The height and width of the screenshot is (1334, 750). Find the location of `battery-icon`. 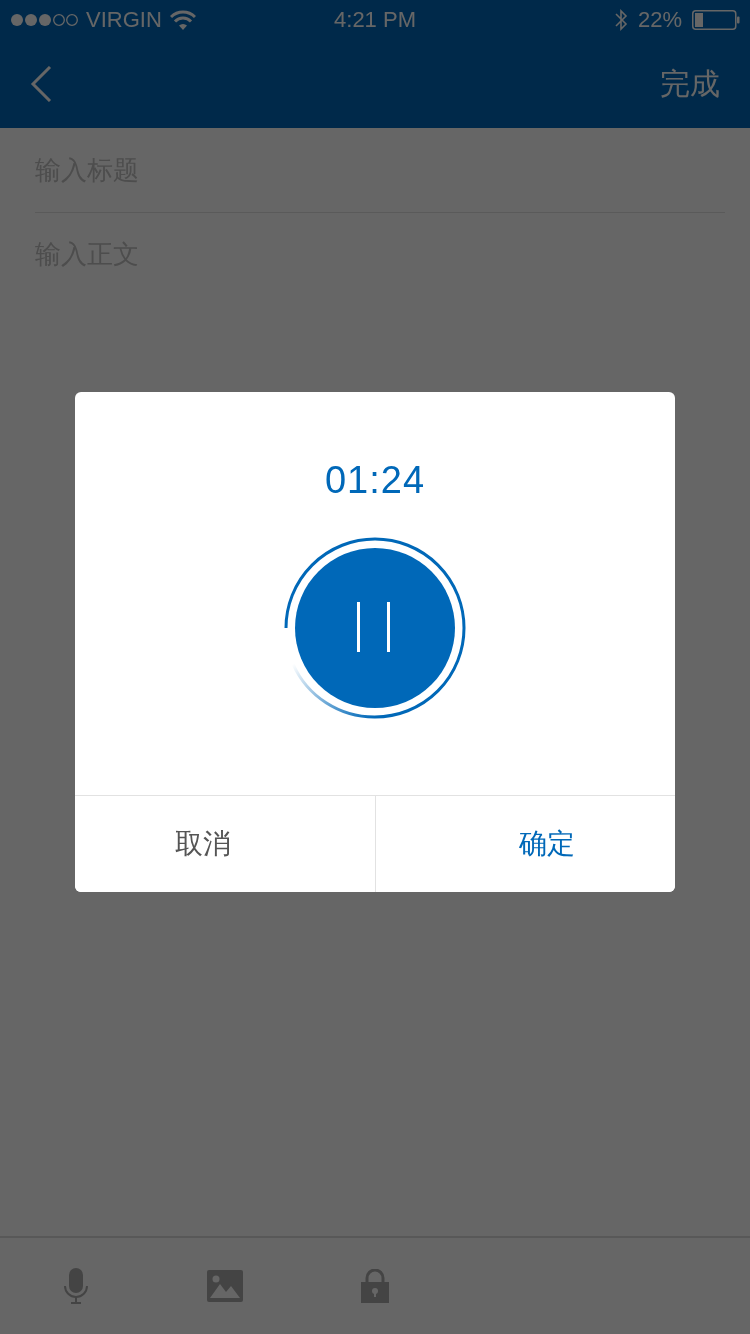

battery-icon is located at coordinates (716, 20).